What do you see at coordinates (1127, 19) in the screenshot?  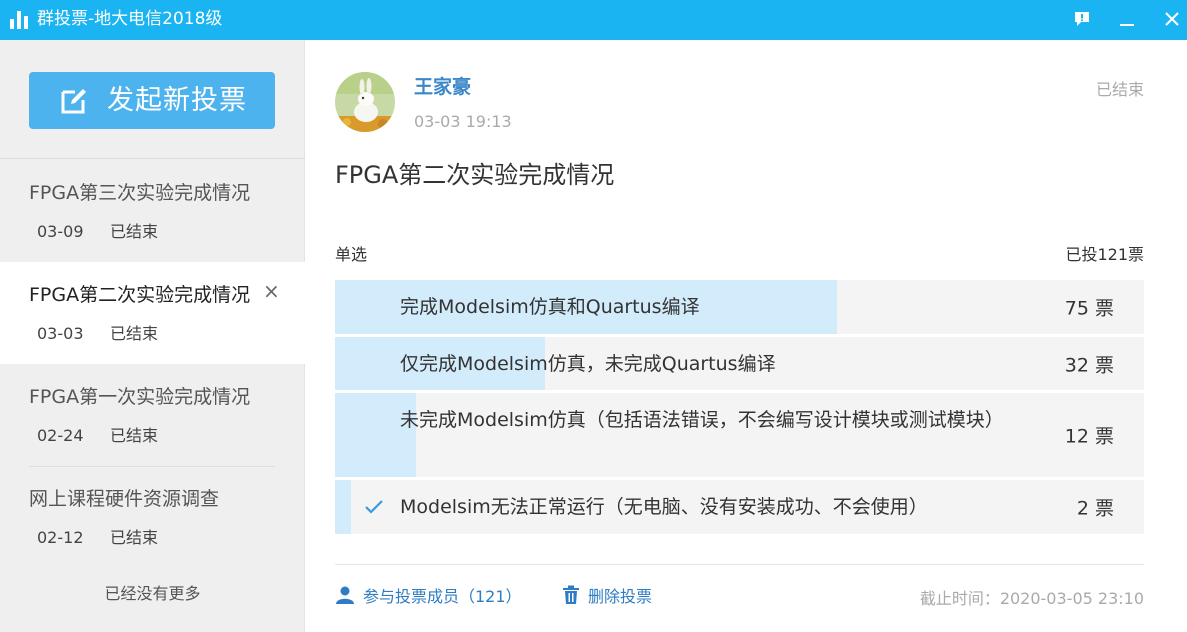 I see `minimize-button` at bounding box center [1127, 19].